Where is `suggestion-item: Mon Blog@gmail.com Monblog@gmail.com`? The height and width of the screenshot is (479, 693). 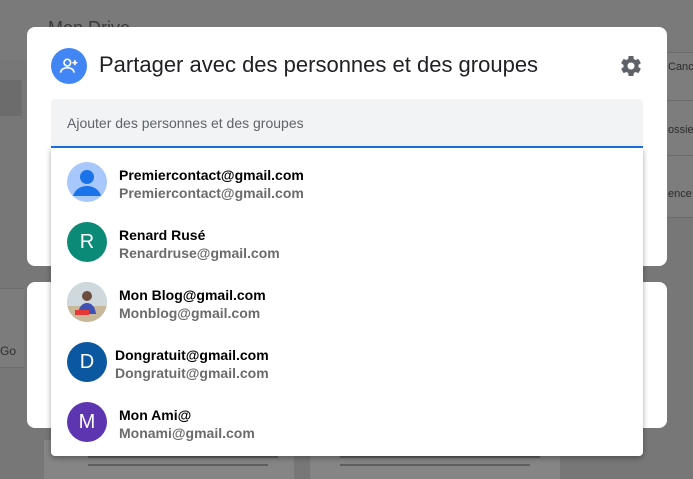
suggestion-item: Mon Blog@gmail.com Monblog@gmail.com is located at coordinates (347, 302).